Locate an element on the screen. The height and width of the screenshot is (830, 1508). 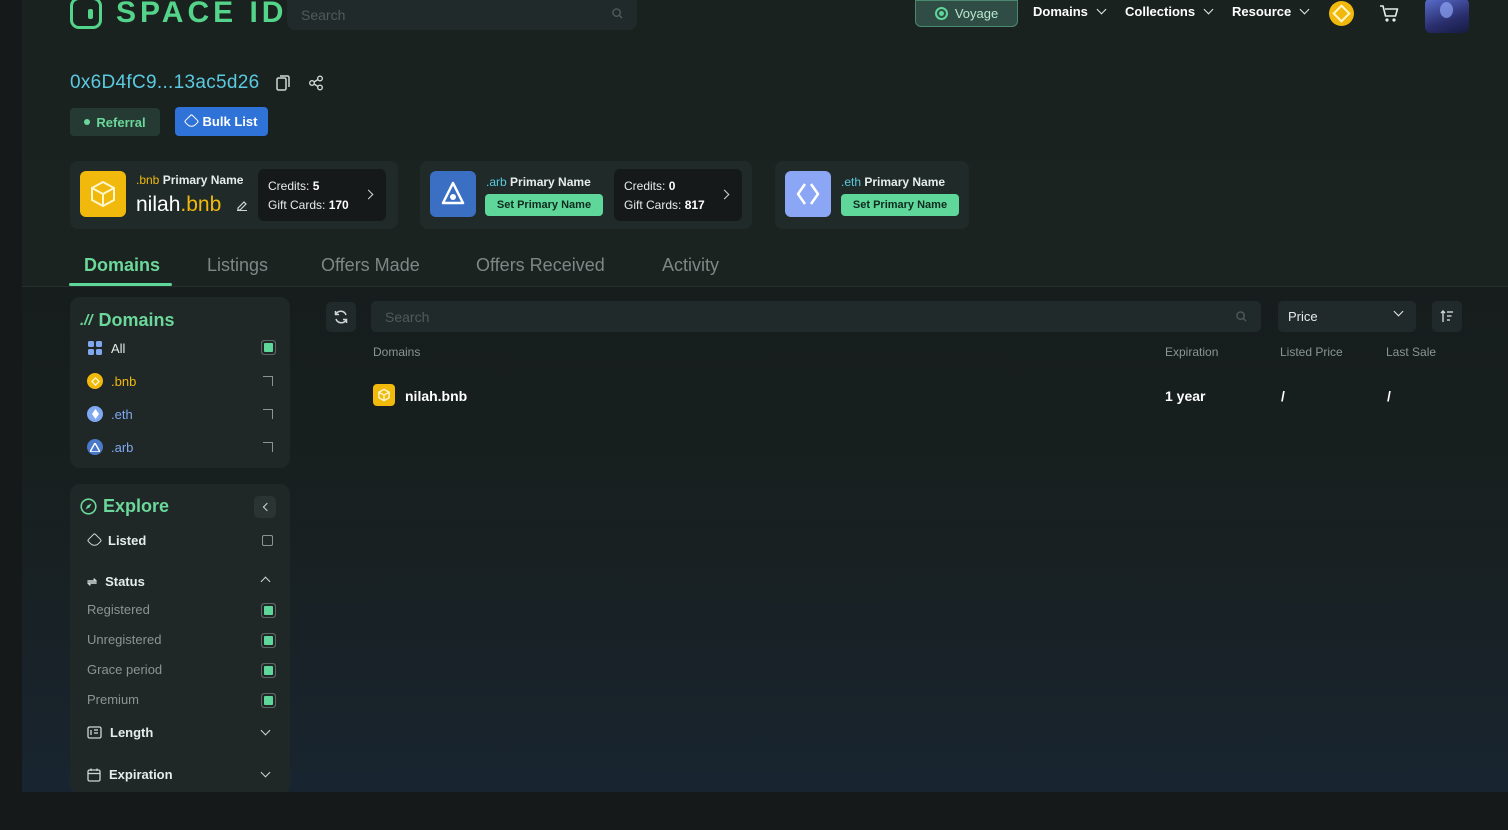
length-filter-header: Length is located at coordinates (181, 732).